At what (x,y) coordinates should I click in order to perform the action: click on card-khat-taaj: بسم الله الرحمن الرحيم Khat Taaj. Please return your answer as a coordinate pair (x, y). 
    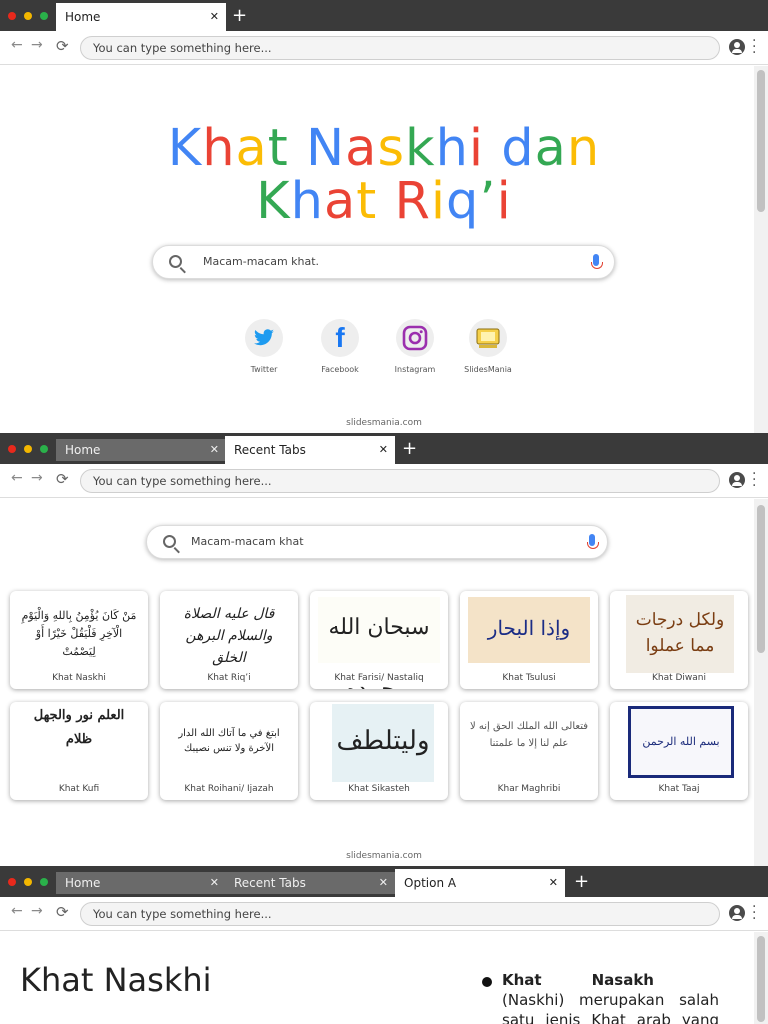
    Looking at the image, I should click on (679, 751).